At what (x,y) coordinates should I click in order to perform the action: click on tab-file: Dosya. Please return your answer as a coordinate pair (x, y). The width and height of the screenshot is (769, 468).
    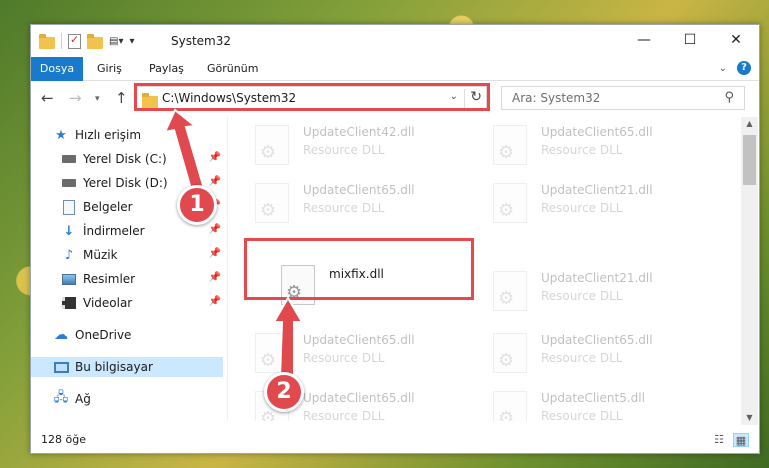
    Looking at the image, I should click on (57, 69).